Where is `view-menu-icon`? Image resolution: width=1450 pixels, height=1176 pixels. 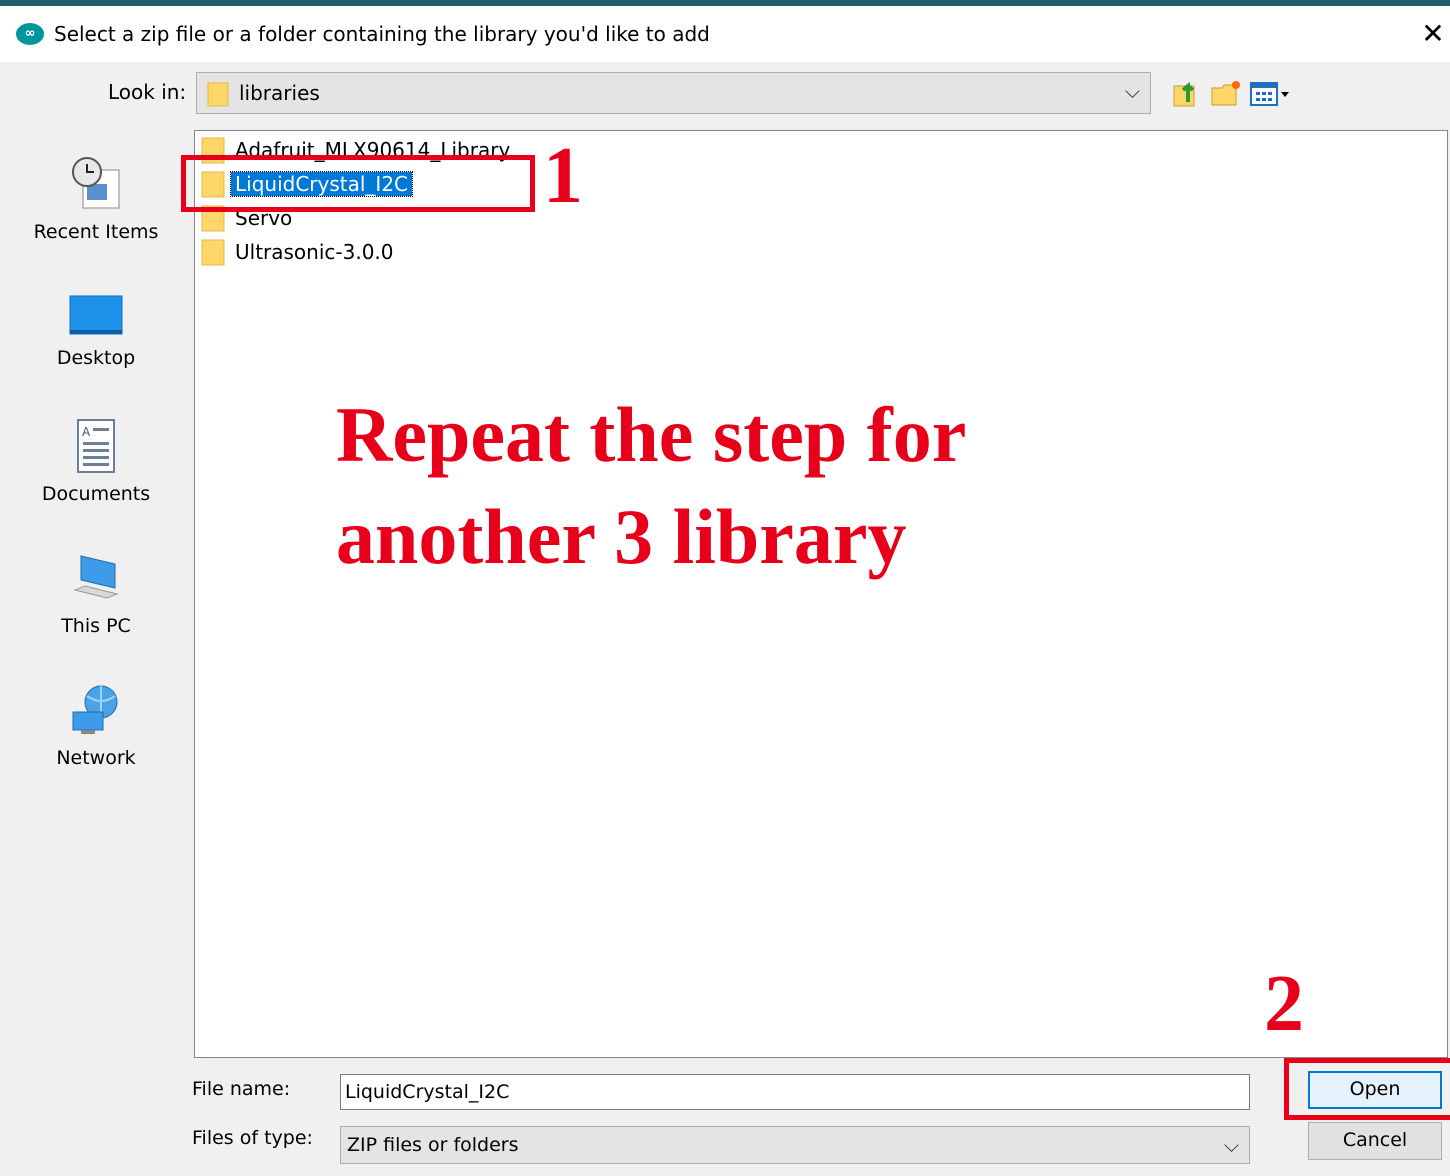
view-menu-icon is located at coordinates (1271, 94).